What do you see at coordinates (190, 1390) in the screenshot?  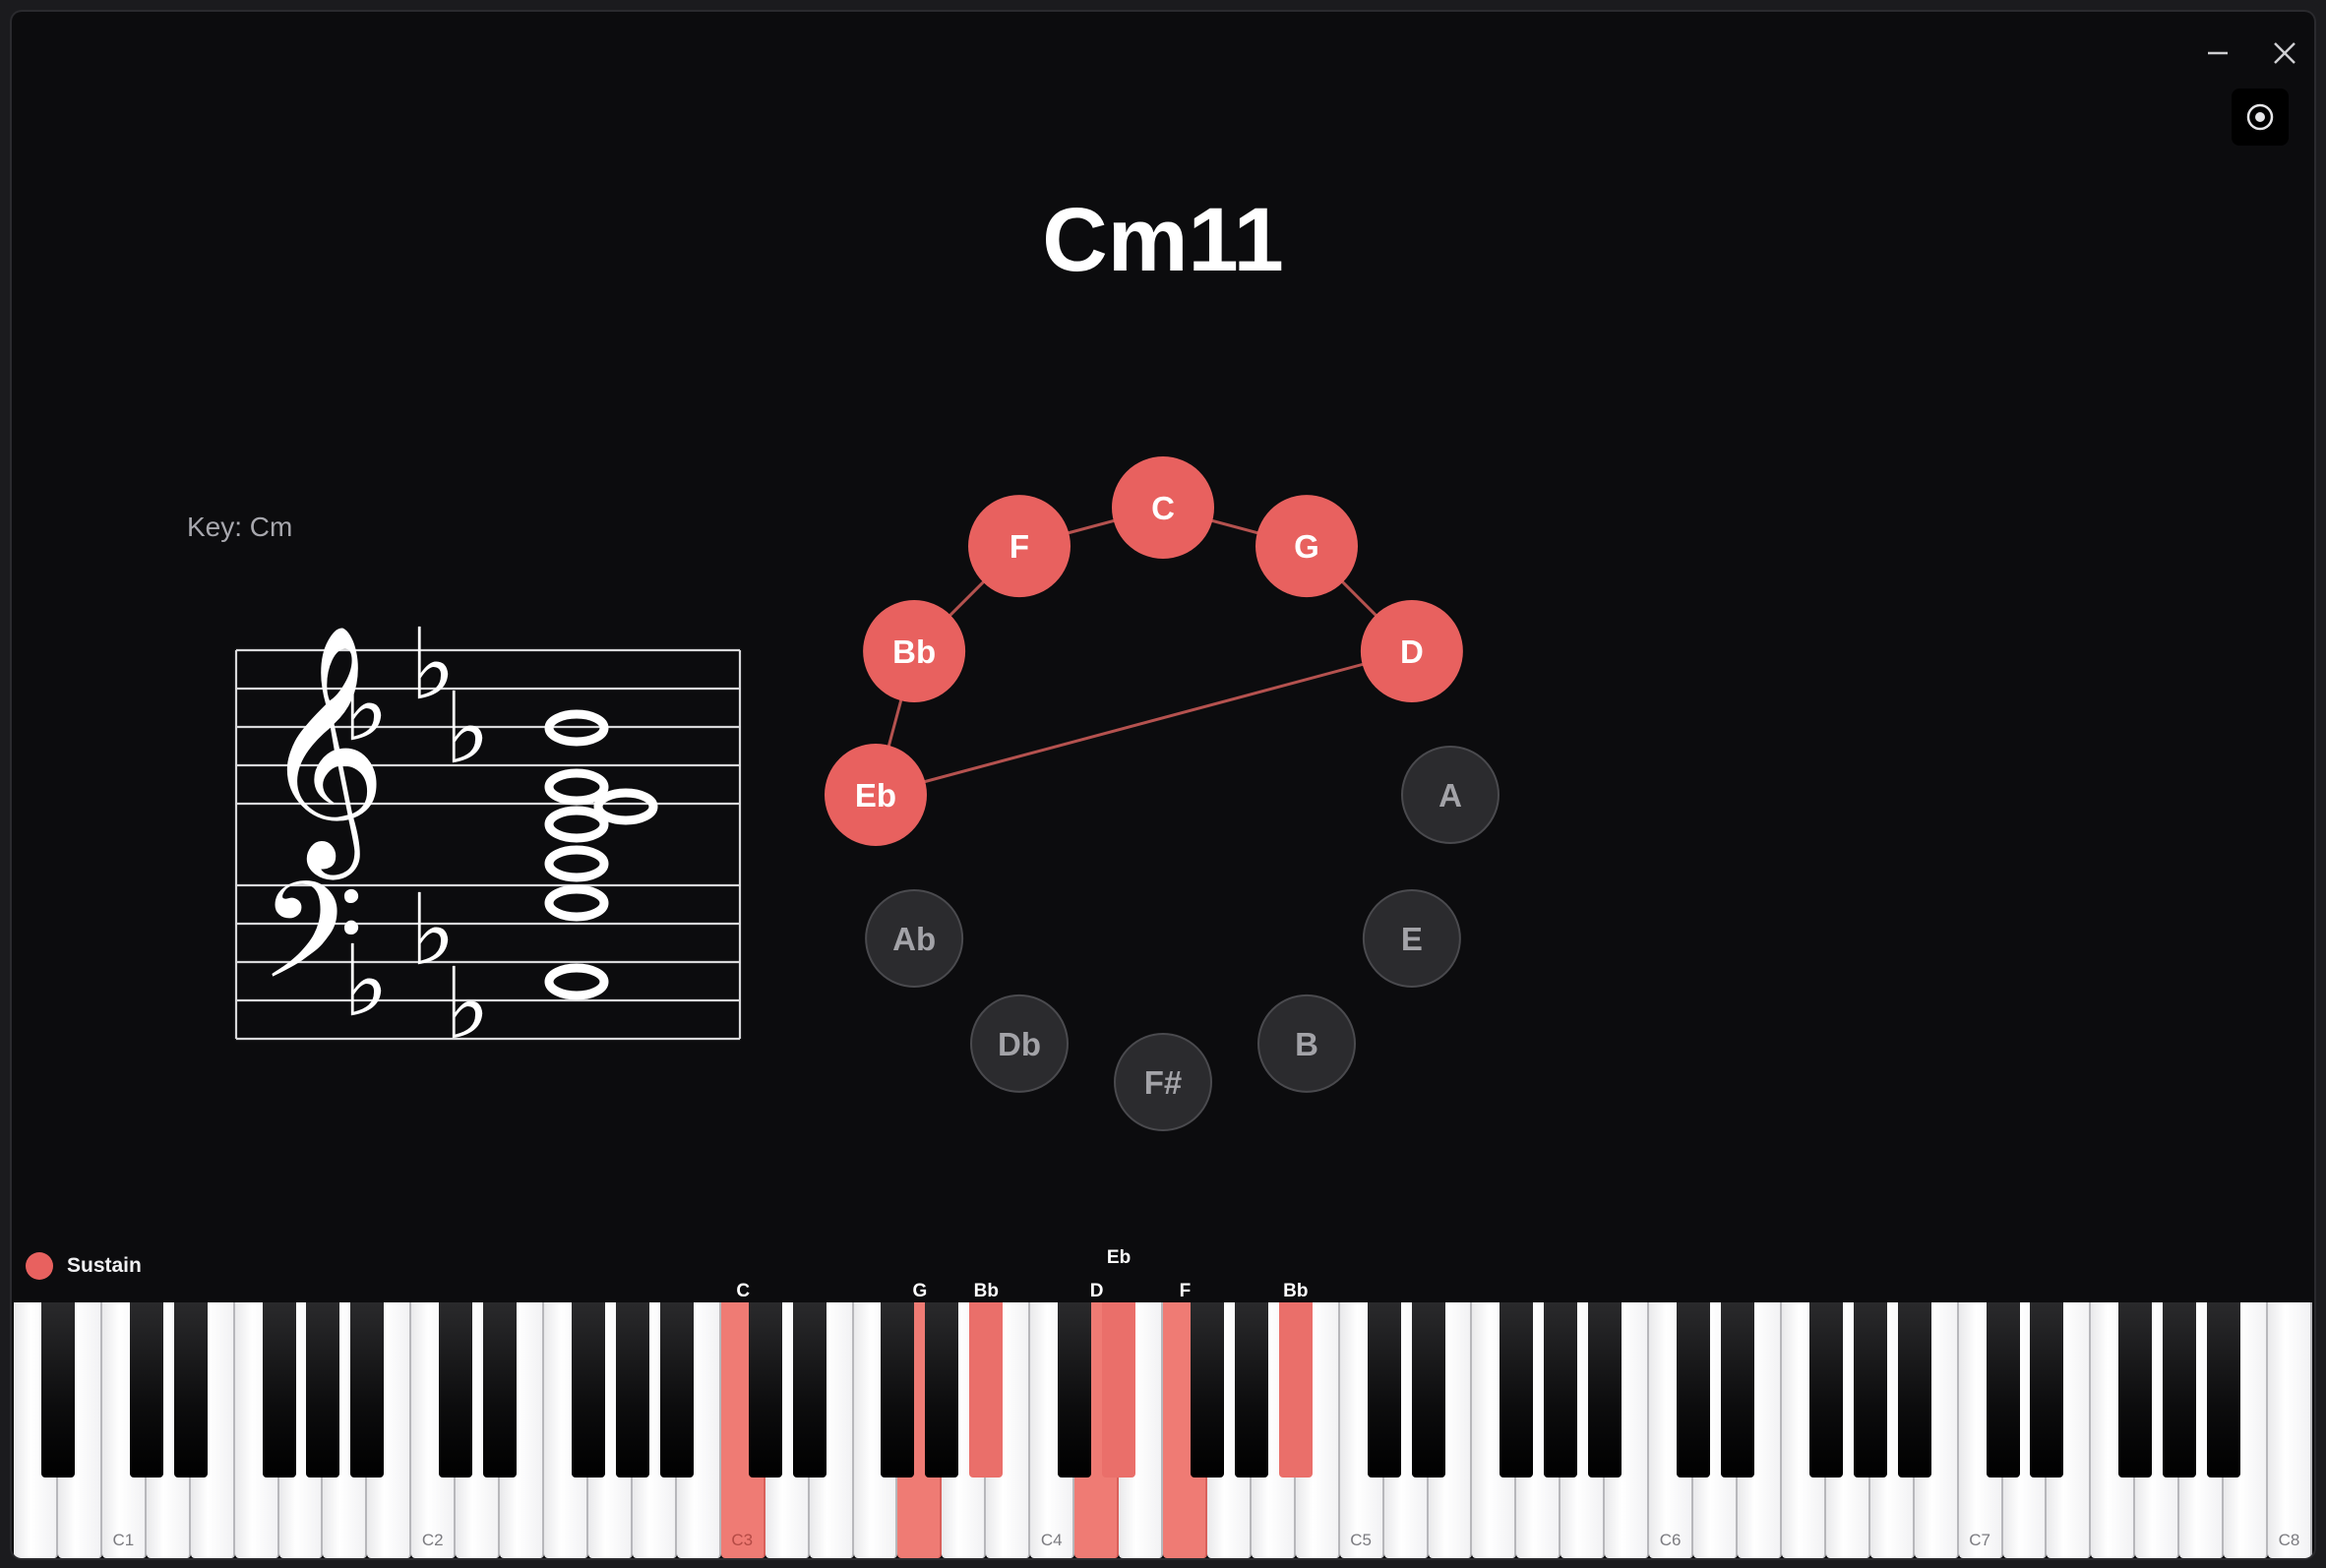 I see `piano-key-d-sharp1` at bounding box center [190, 1390].